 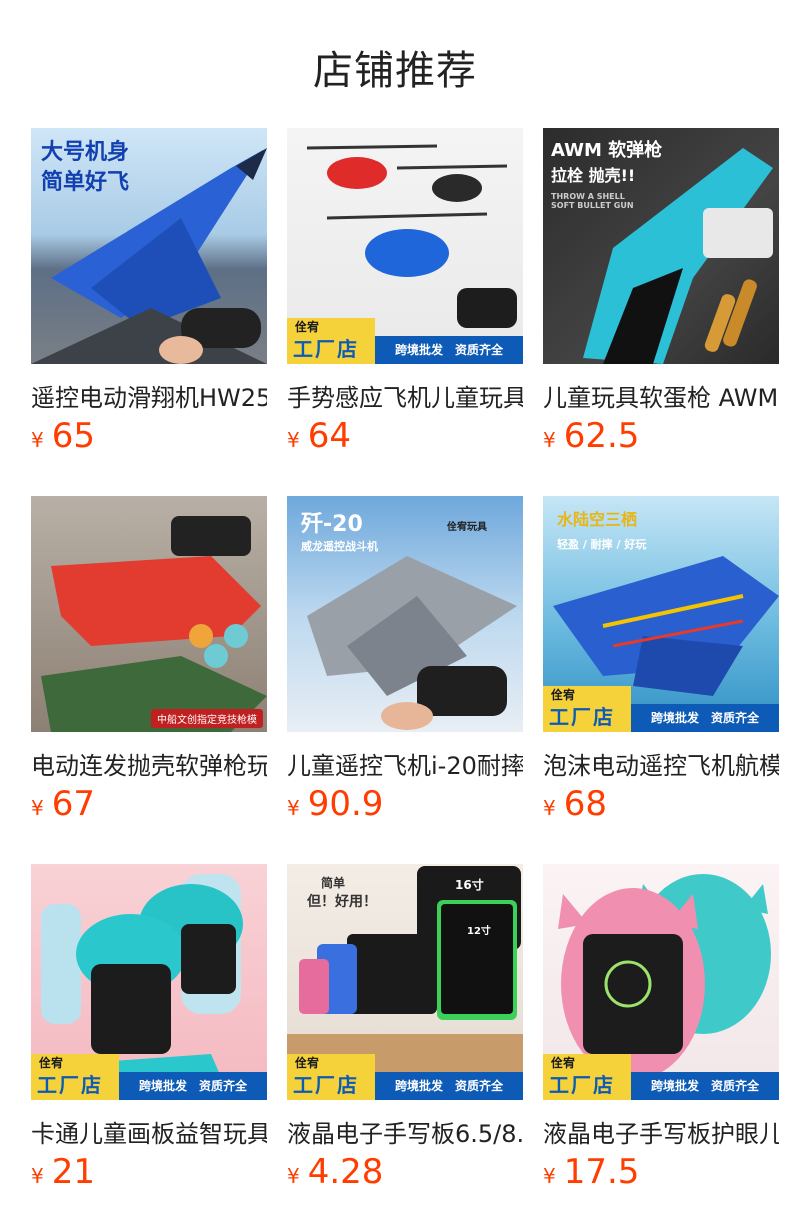 I want to click on product-price: ¥64, so click(x=319, y=436).